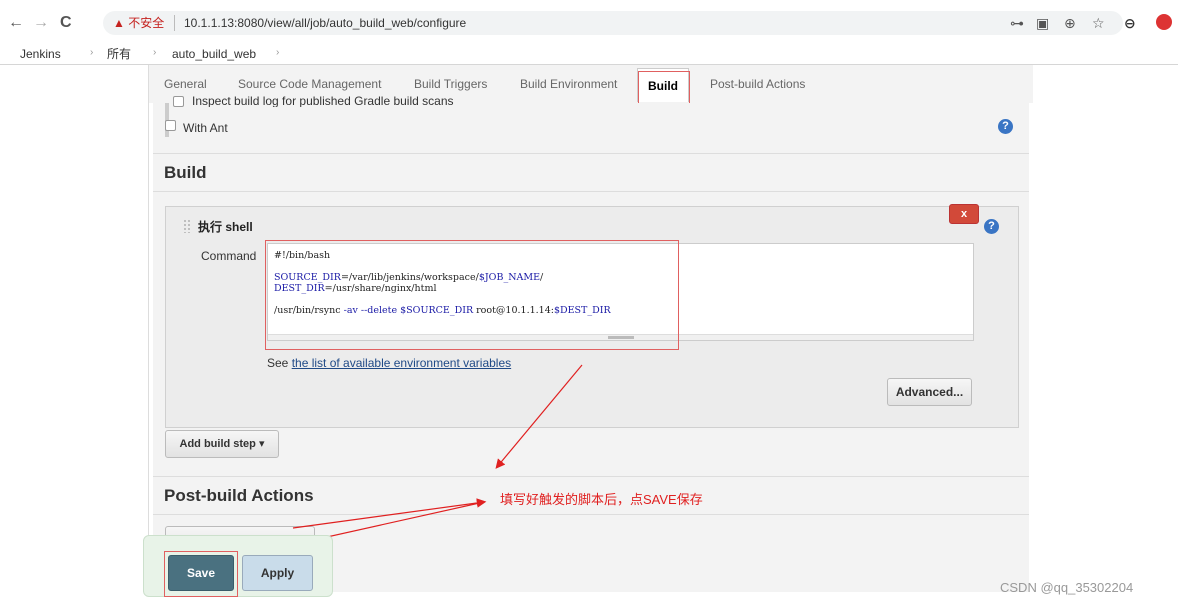 The width and height of the screenshot is (1178, 607). What do you see at coordinates (389, 513) in the screenshot?
I see `arrow-to-annotation-left` at bounding box center [389, 513].